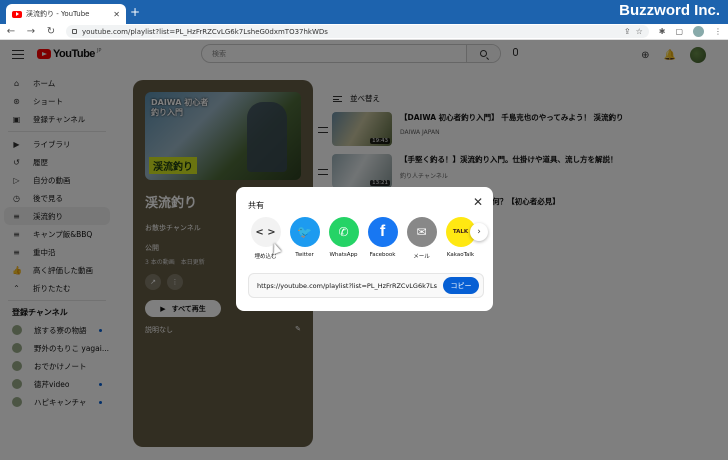  I want to click on facebook-icon: f, so click(382, 232).